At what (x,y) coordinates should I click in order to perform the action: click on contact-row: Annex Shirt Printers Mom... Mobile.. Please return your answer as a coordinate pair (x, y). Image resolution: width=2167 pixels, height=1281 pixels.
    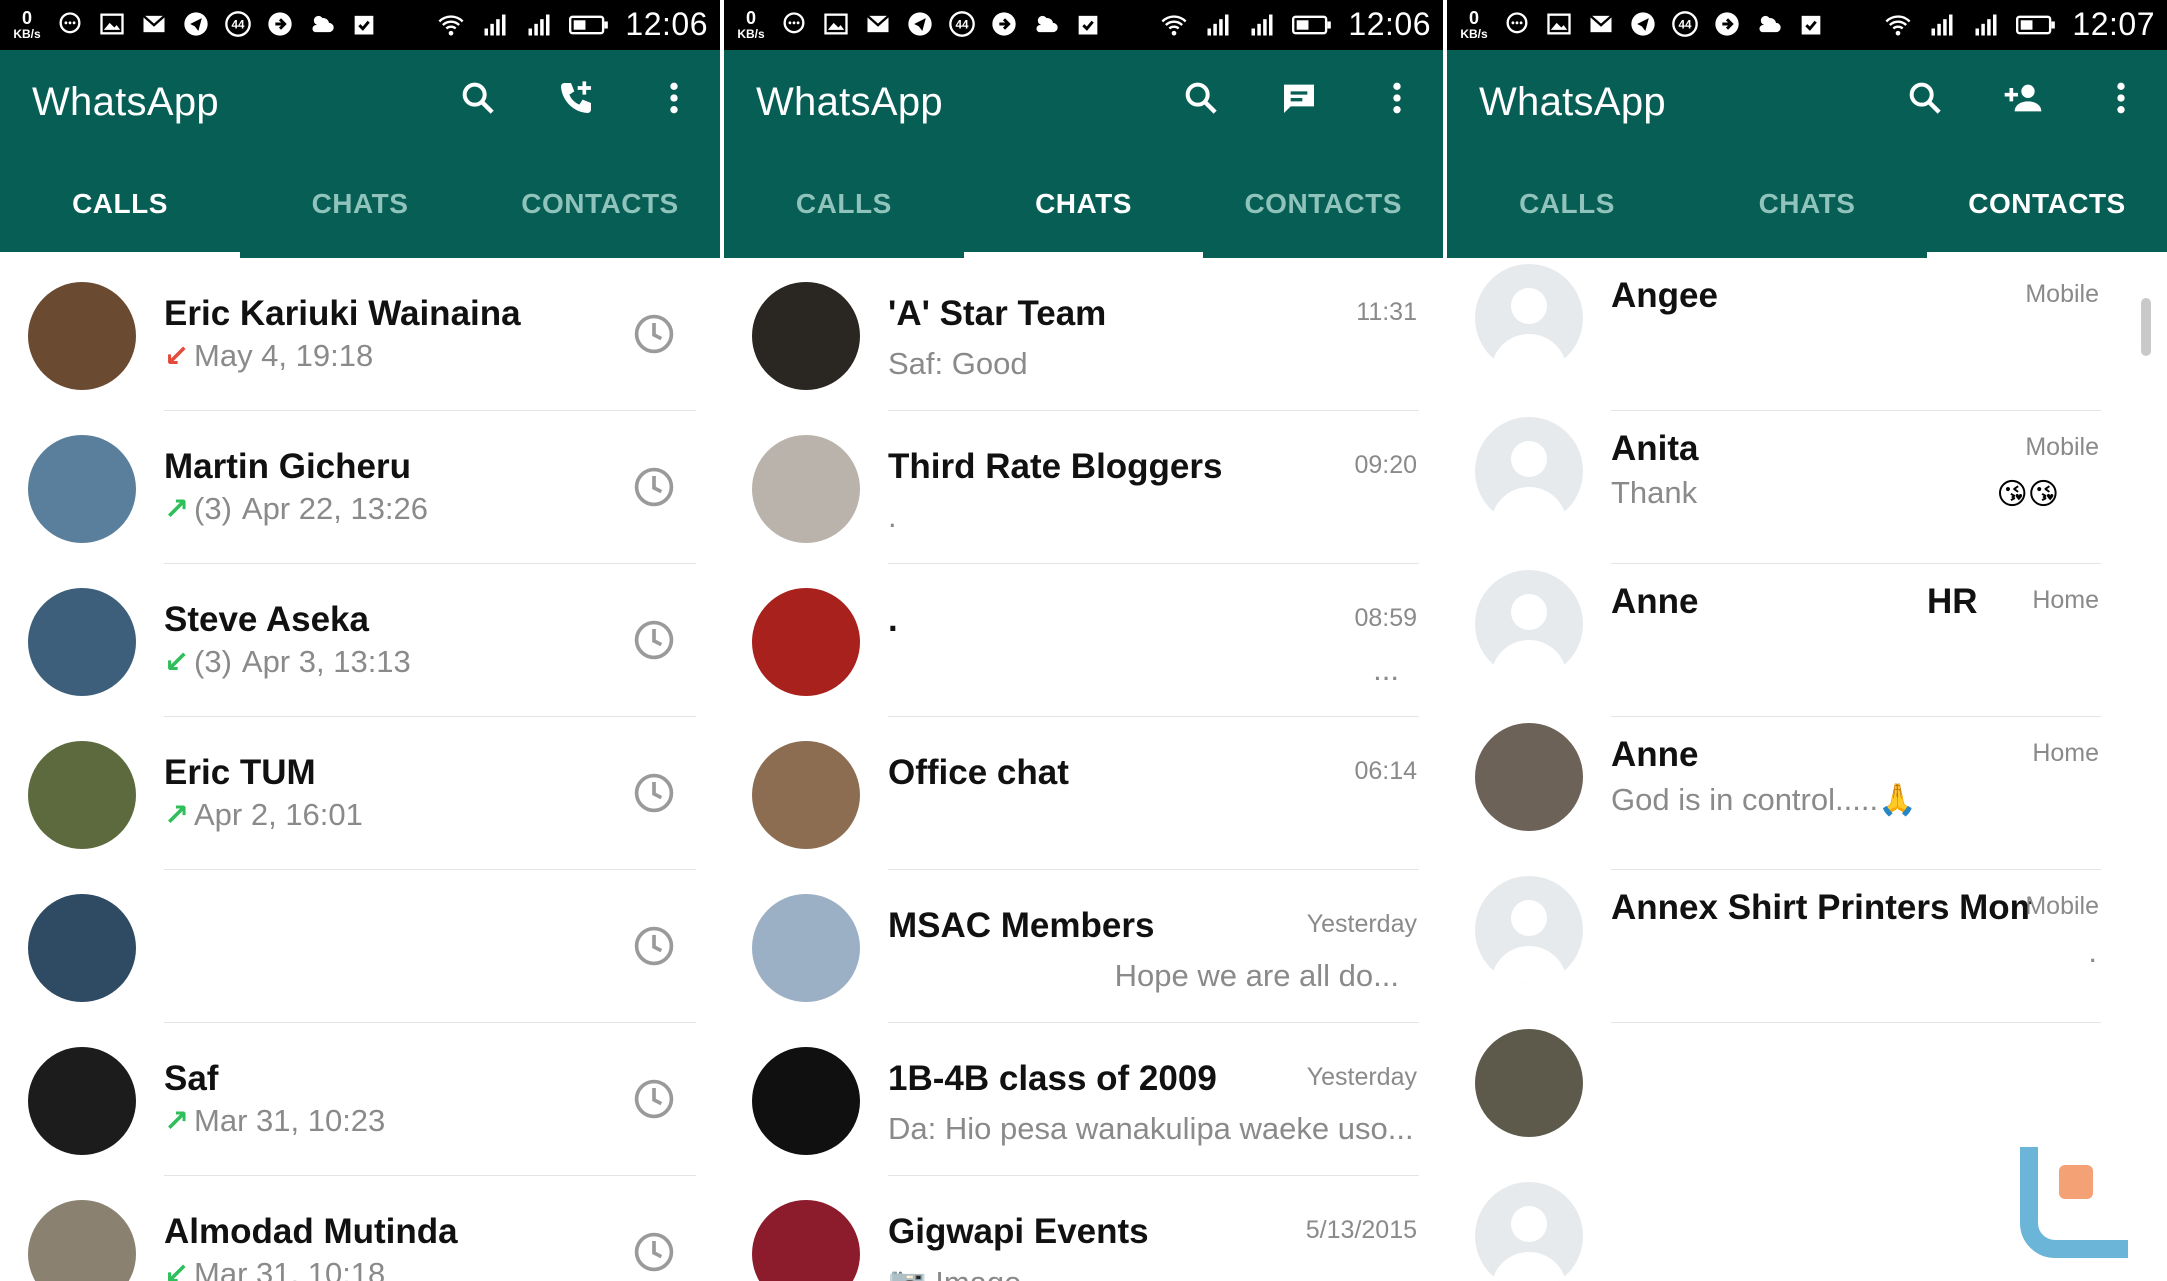
    Looking at the image, I should click on (1807, 946).